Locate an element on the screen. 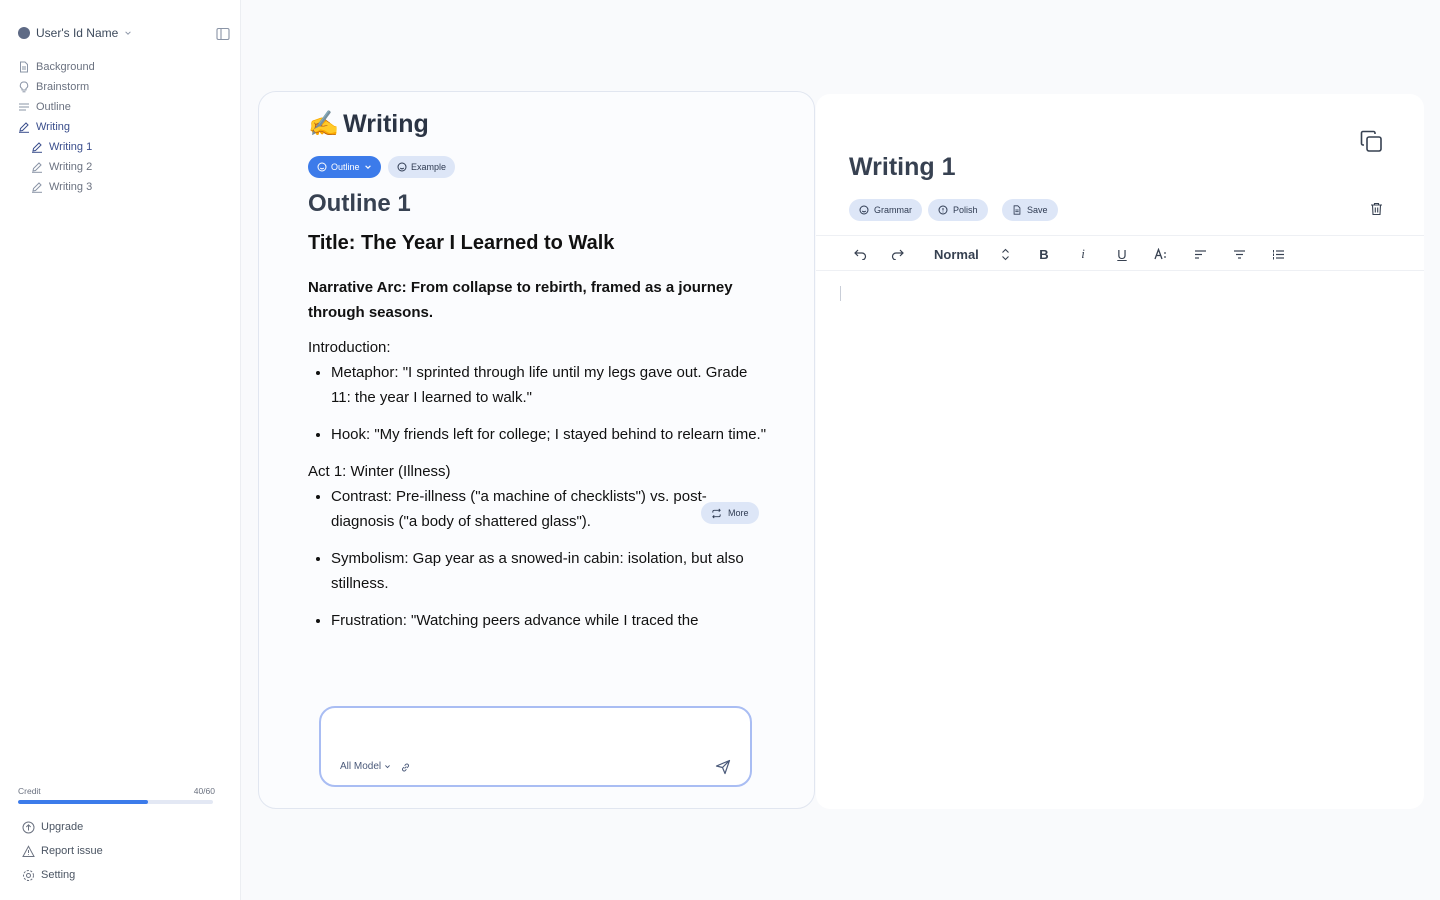  italic-icon: i is located at coordinates (1083, 253).